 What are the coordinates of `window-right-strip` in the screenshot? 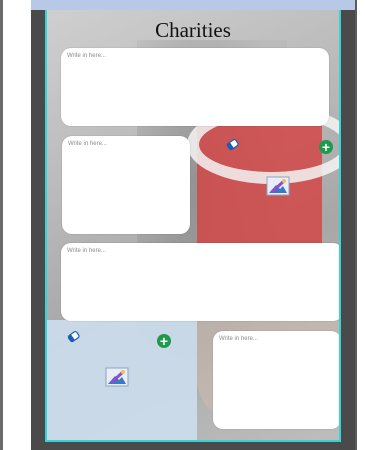 It's located at (360, 225).